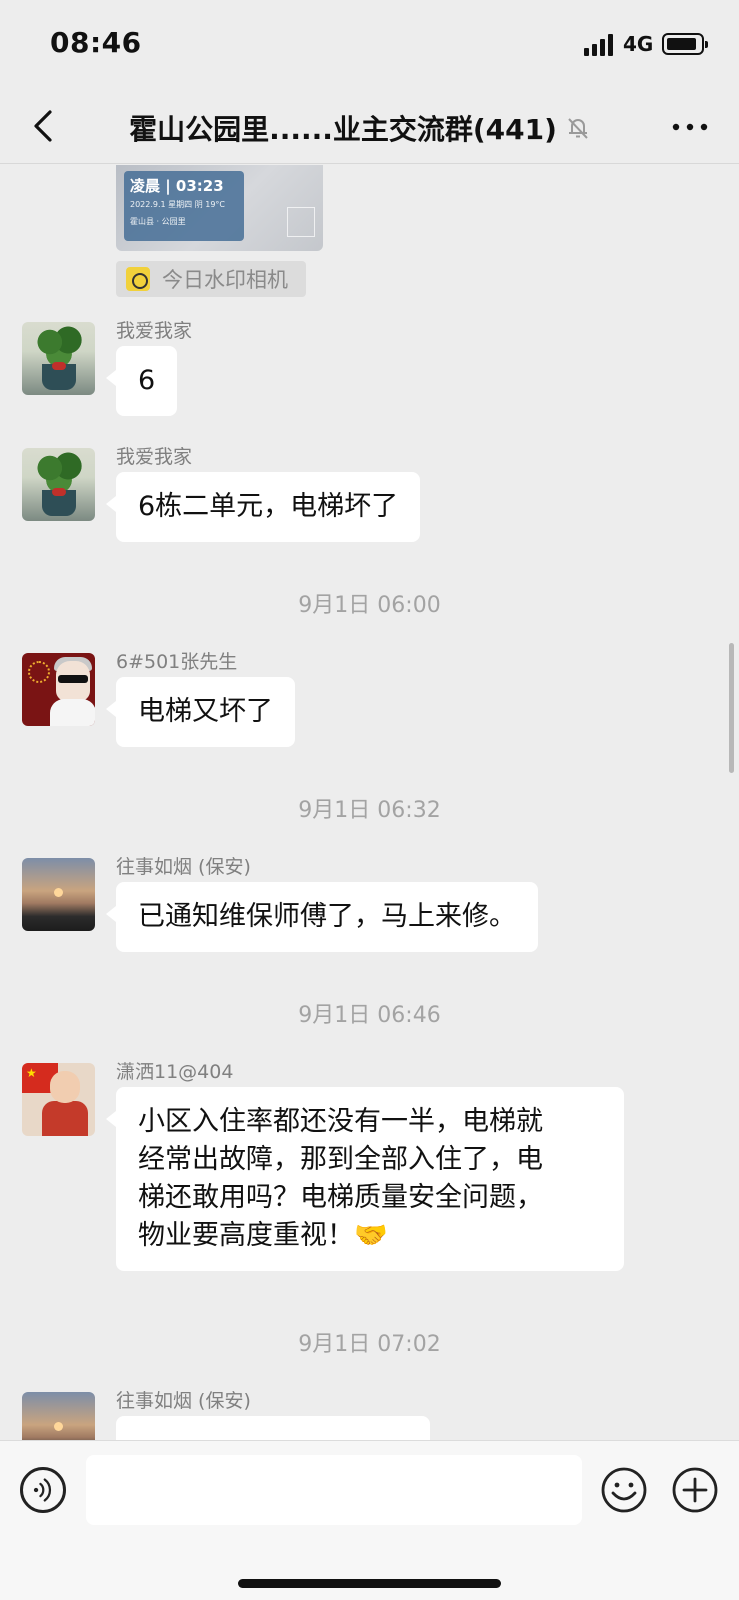  Describe the element at coordinates (46, 126) in the screenshot. I see `back-arrow-icon` at that location.